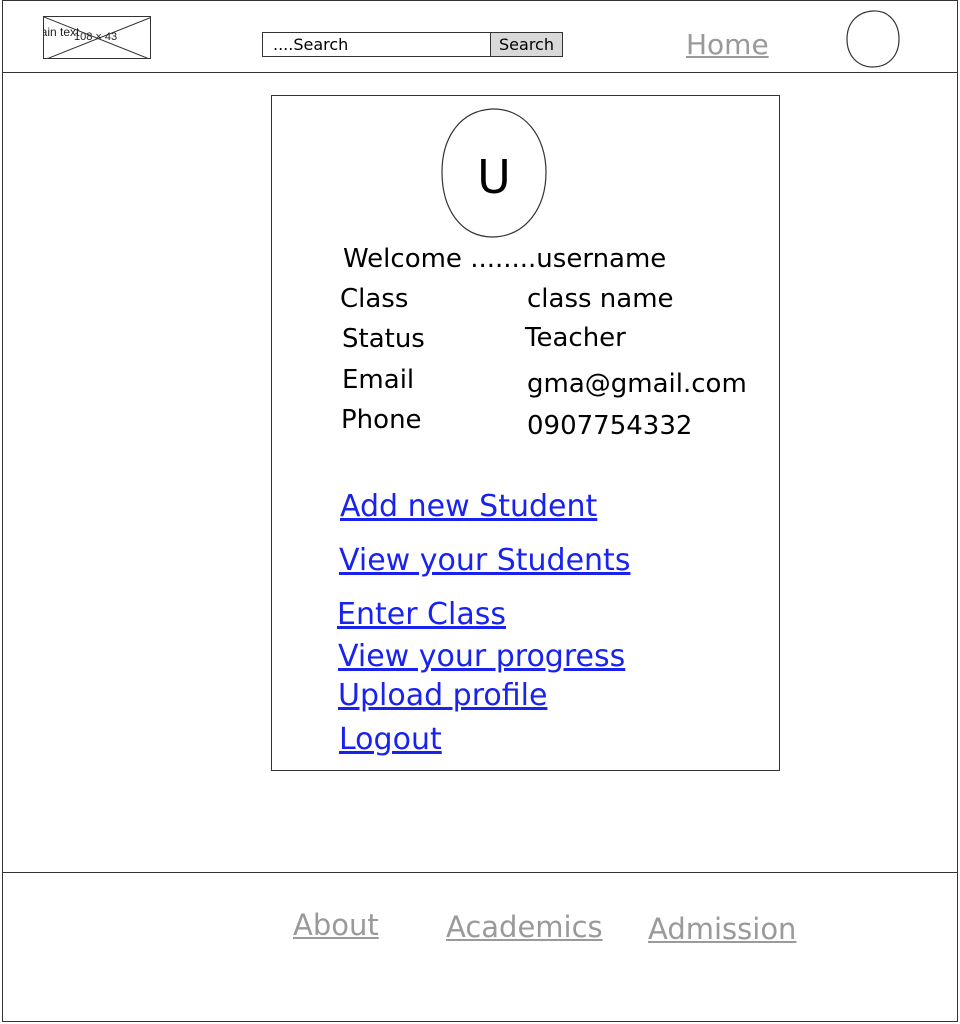  Describe the element at coordinates (376, 44) in the screenshot. I see `search-input` at that location.